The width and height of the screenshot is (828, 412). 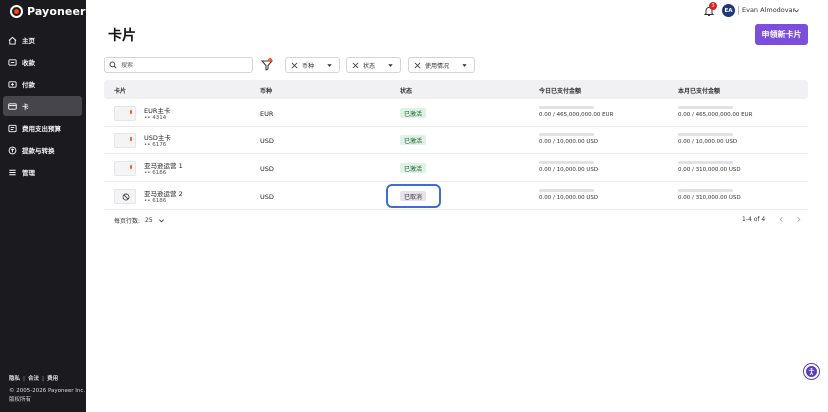 I want to click on nav-item-pay: 付款, so click(x=42, y=84).